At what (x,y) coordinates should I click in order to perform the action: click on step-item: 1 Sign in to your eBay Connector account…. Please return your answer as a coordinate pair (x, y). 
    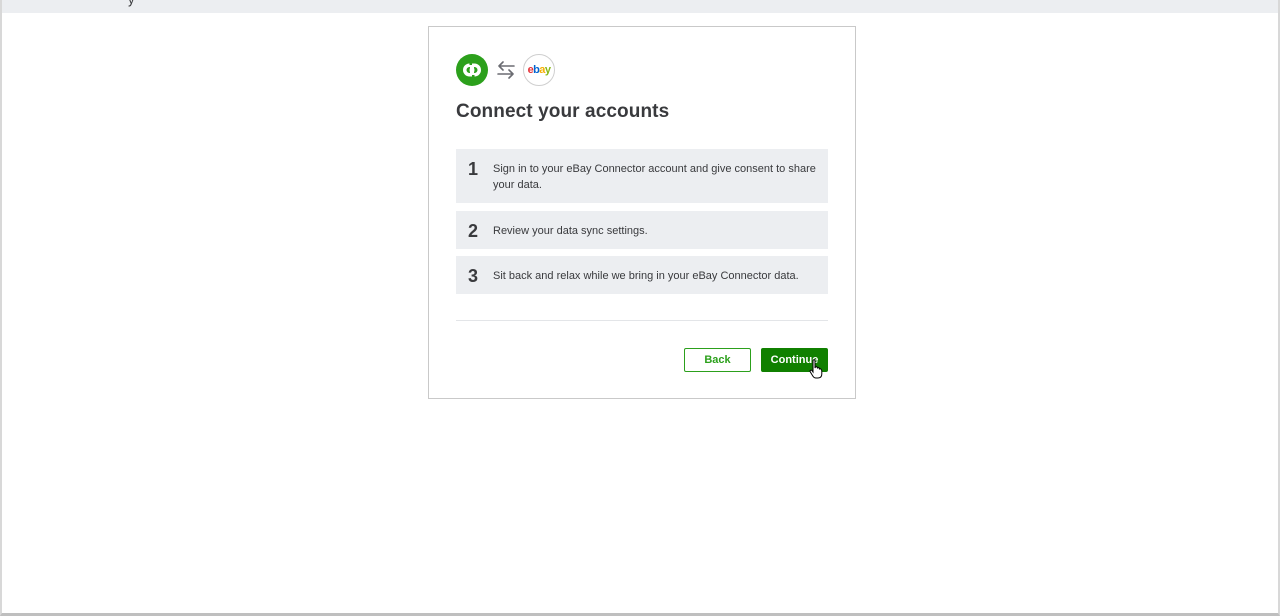
    Looking at the image, I should click on (642, 176).